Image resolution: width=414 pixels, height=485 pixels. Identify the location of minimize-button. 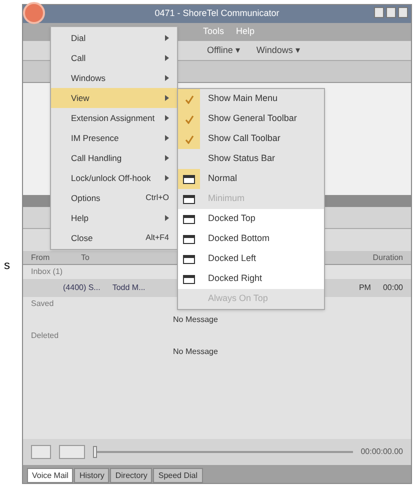
(379, 12).